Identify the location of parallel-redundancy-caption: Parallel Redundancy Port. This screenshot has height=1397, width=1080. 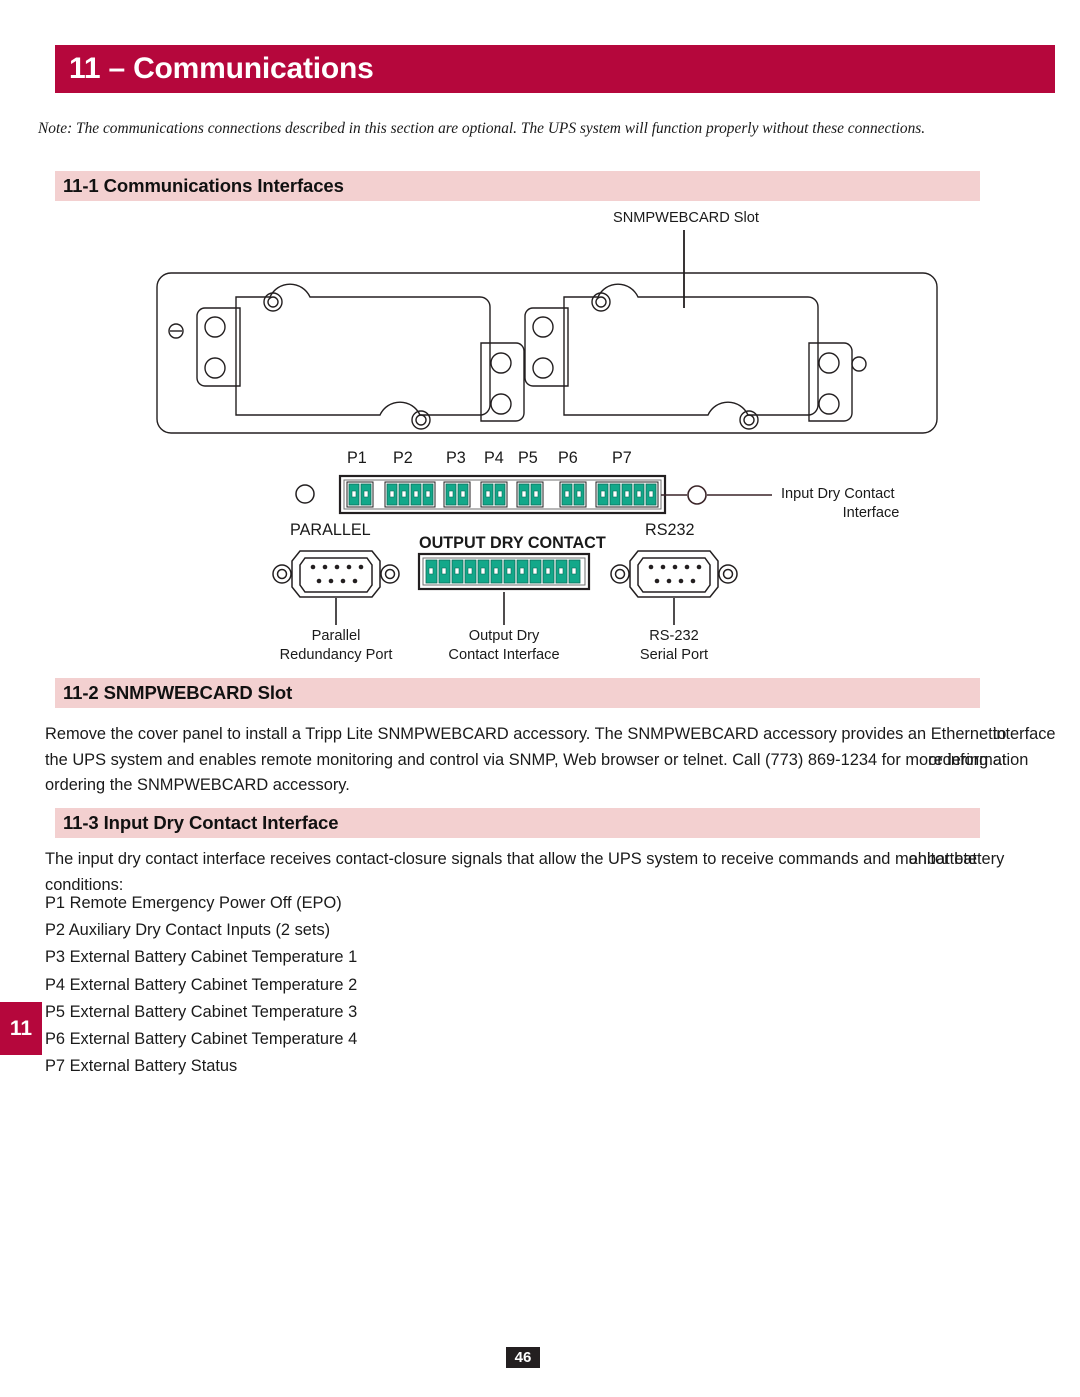
(336, 646).